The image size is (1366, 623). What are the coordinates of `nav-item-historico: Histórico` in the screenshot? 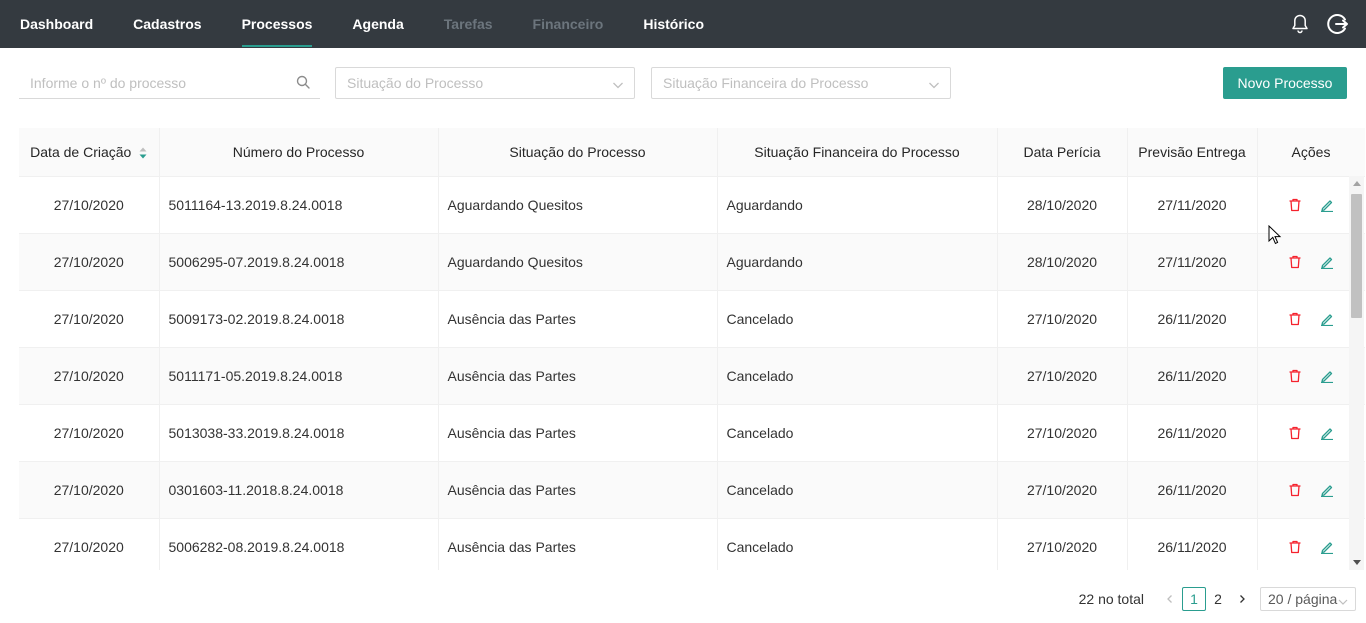 It's located at (673, 24).